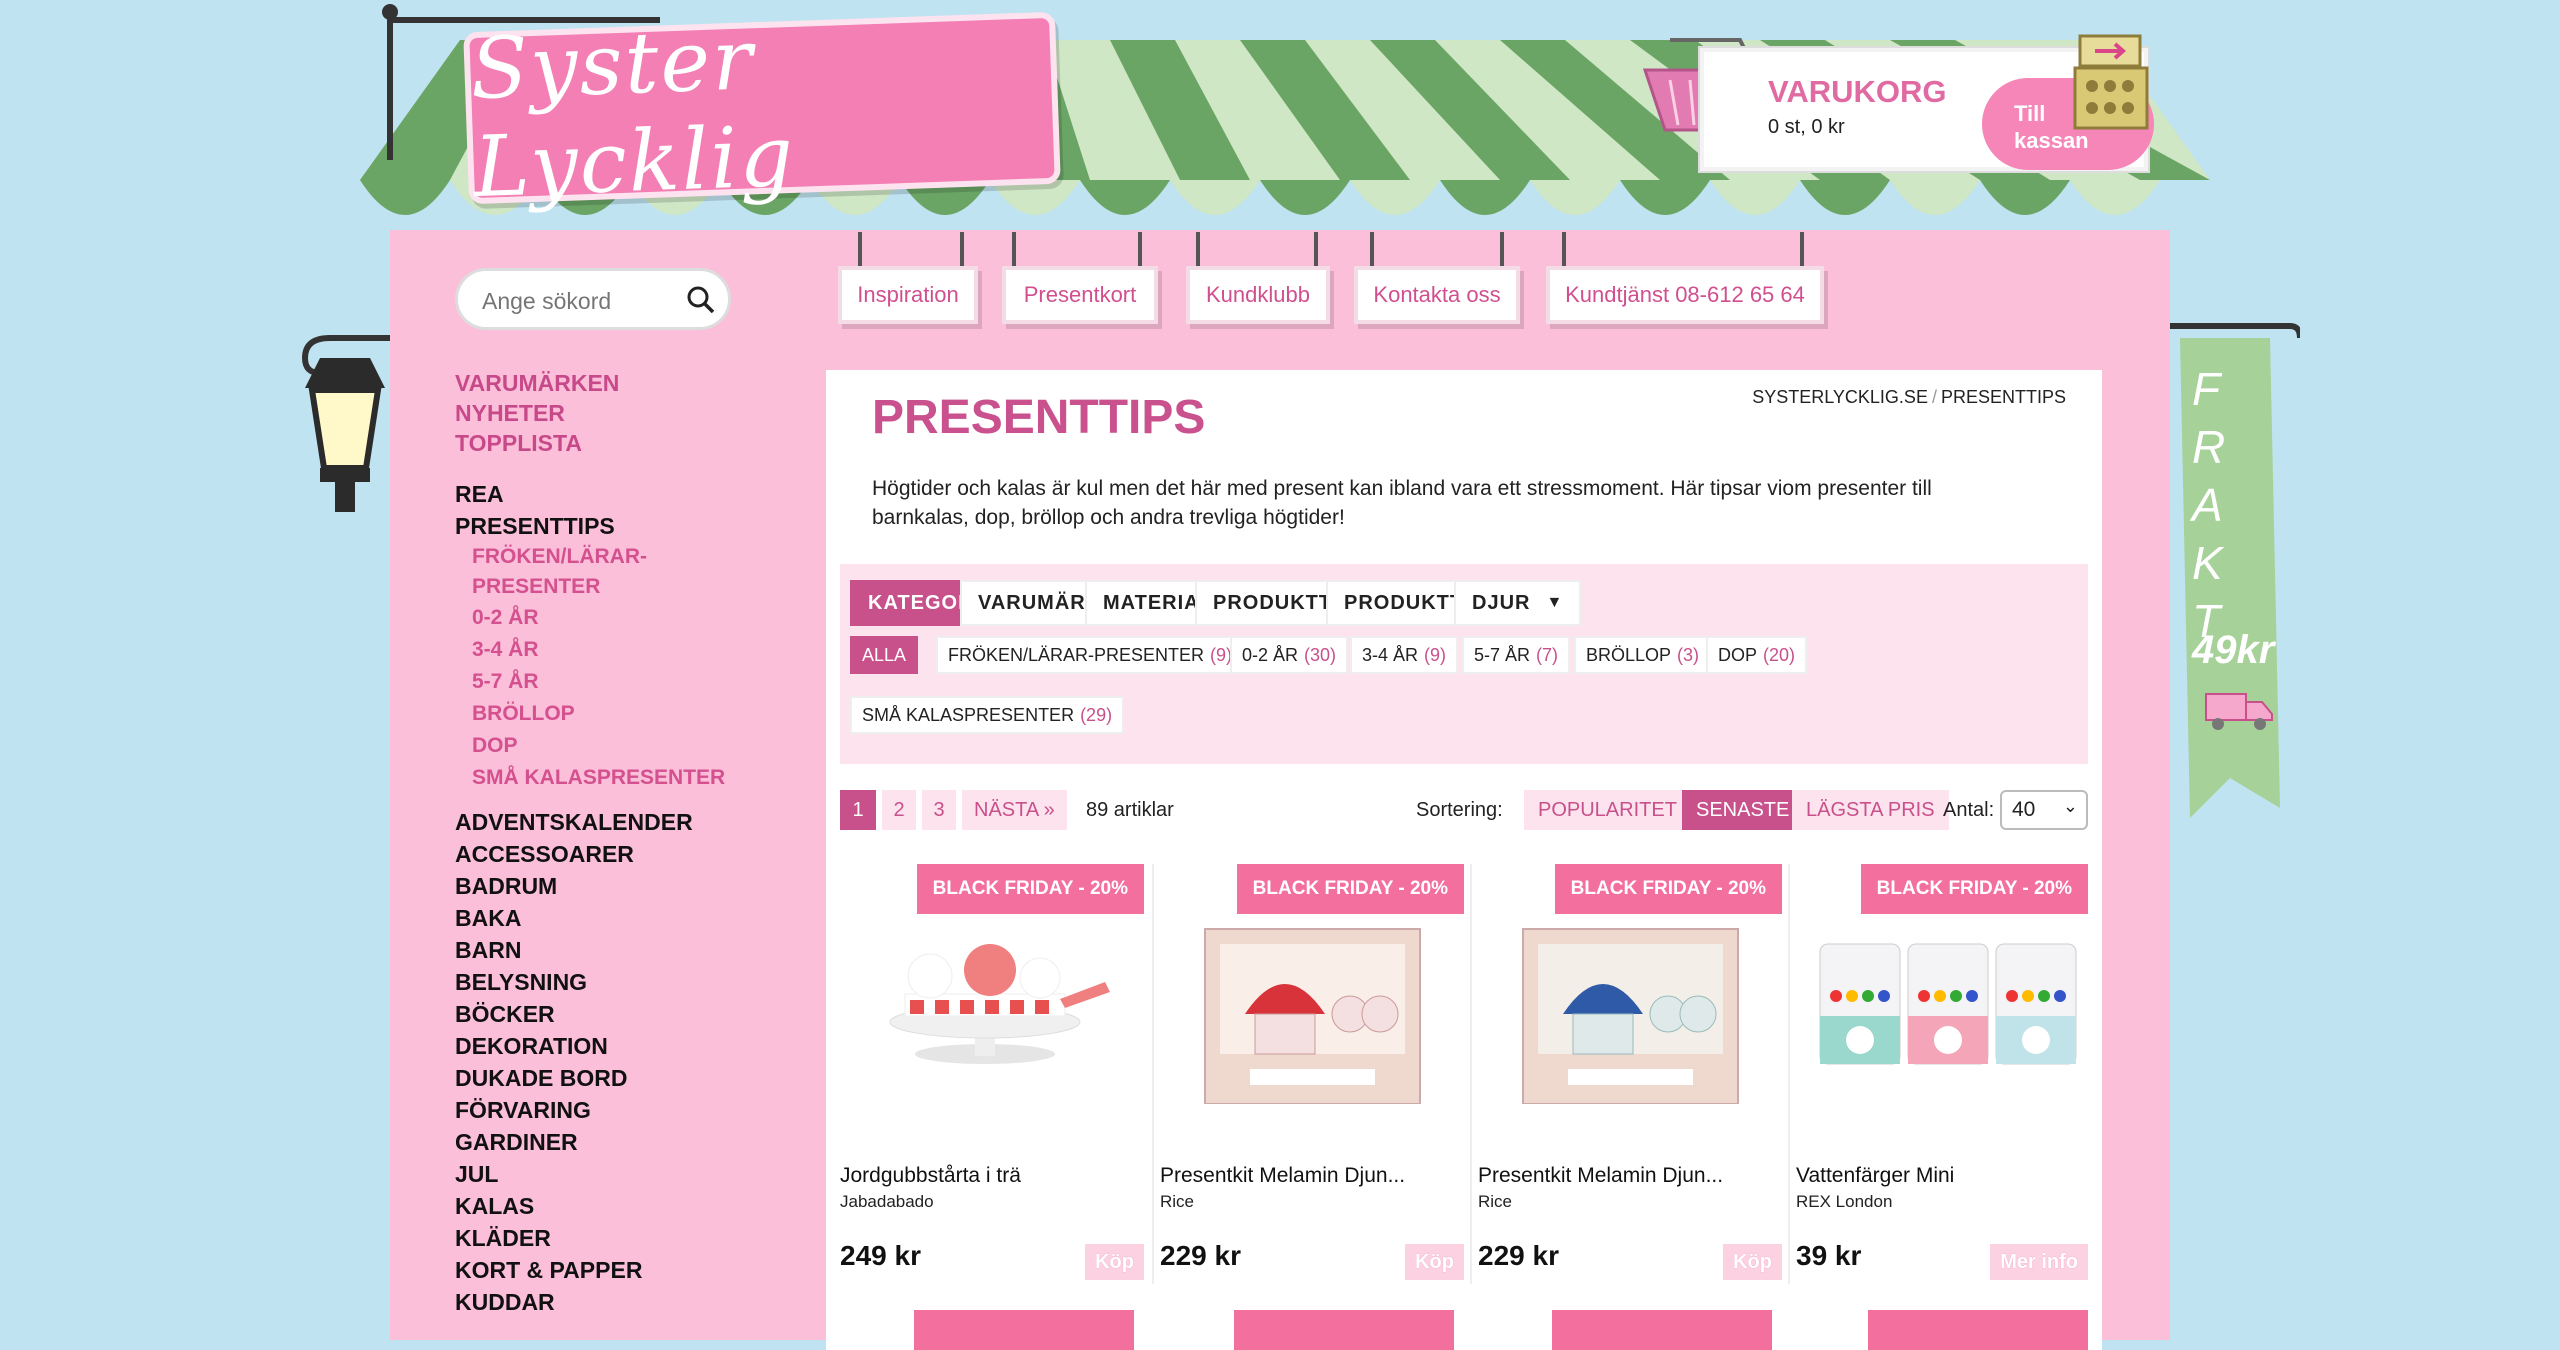  I want to click on sidebar-cat-dekoration: DEKORATION, so click(625, 1046).